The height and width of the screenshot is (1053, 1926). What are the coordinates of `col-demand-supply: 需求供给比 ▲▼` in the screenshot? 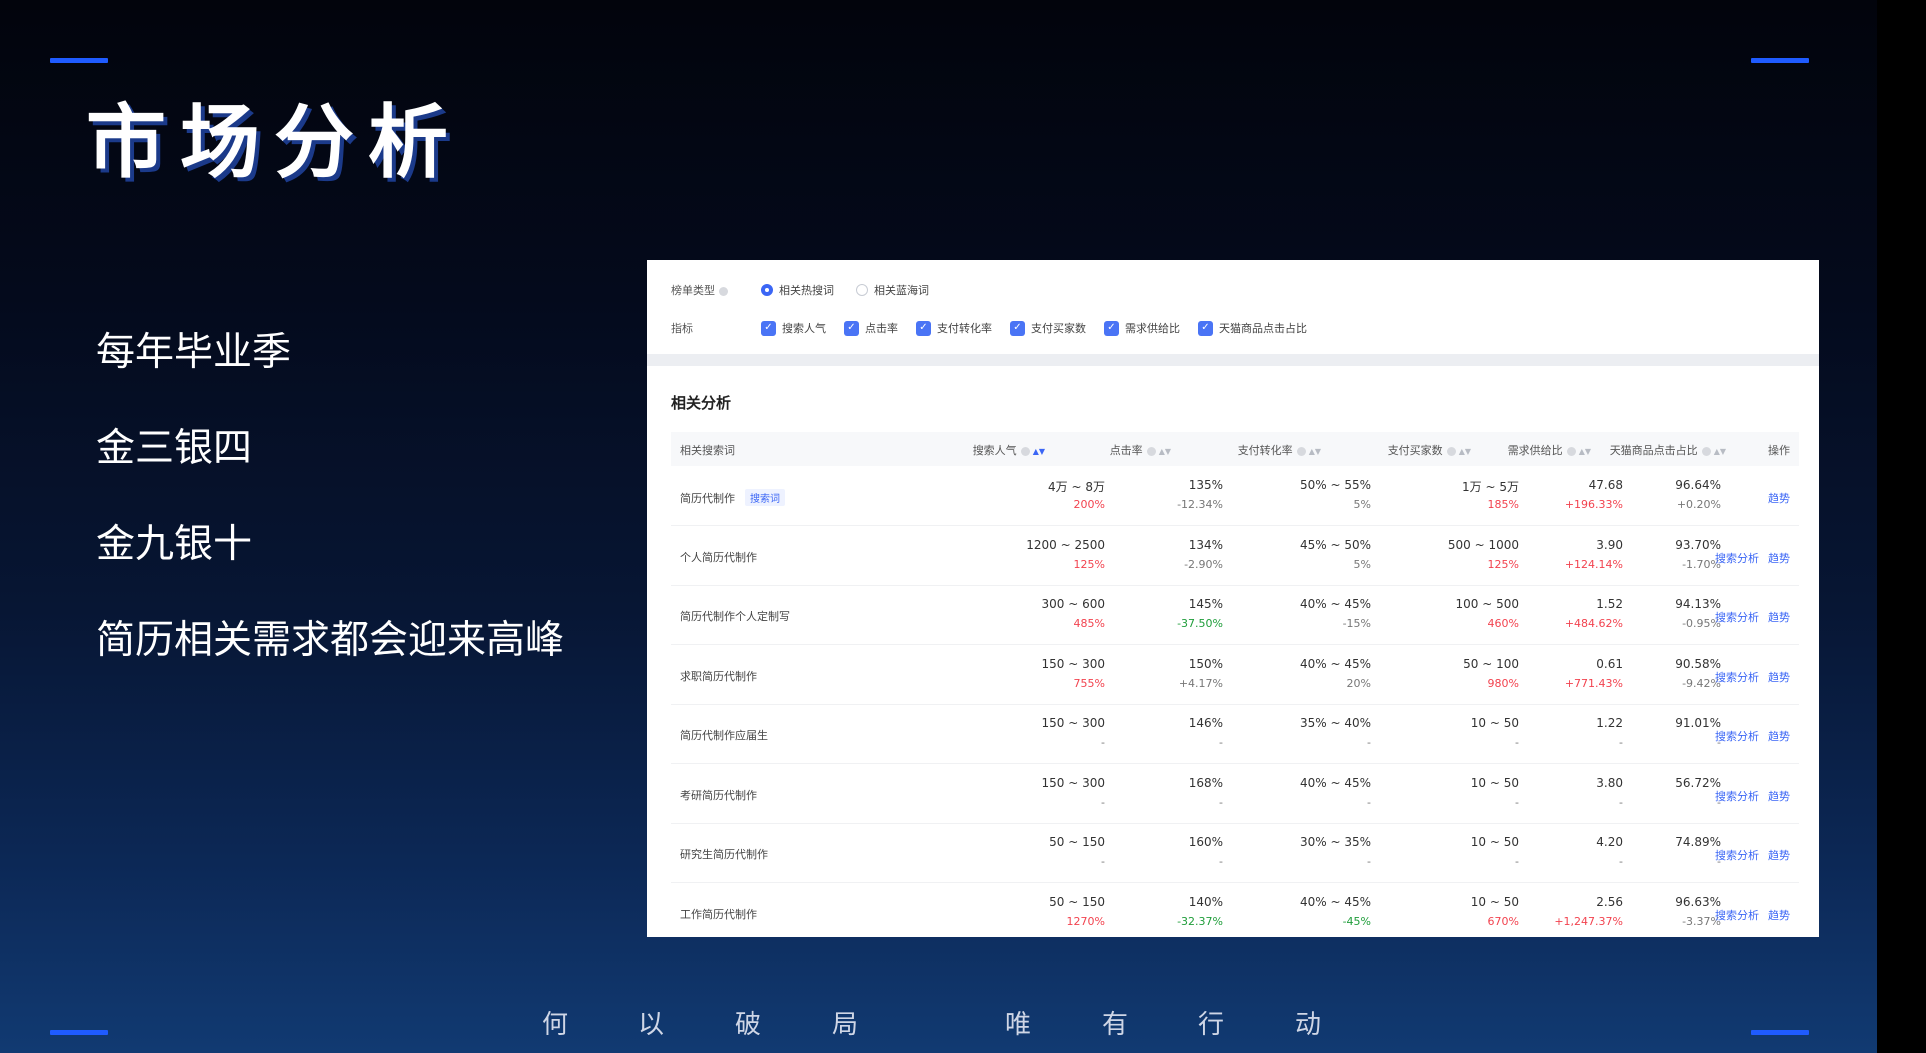 It's located at (1531, 450).